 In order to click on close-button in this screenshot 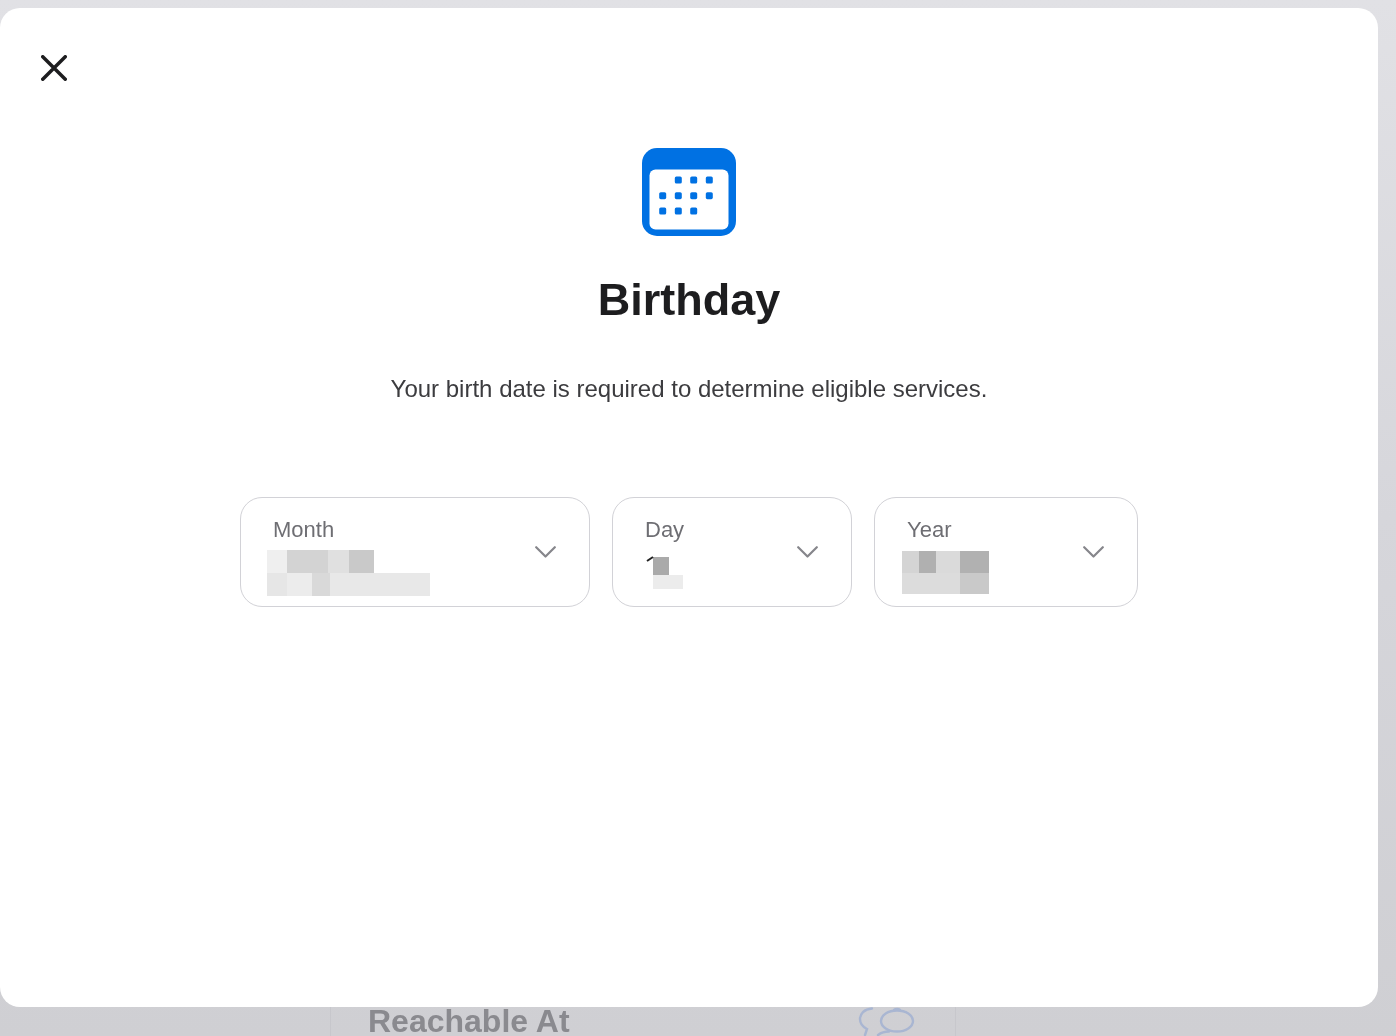, I will do `click(54, 68)`.